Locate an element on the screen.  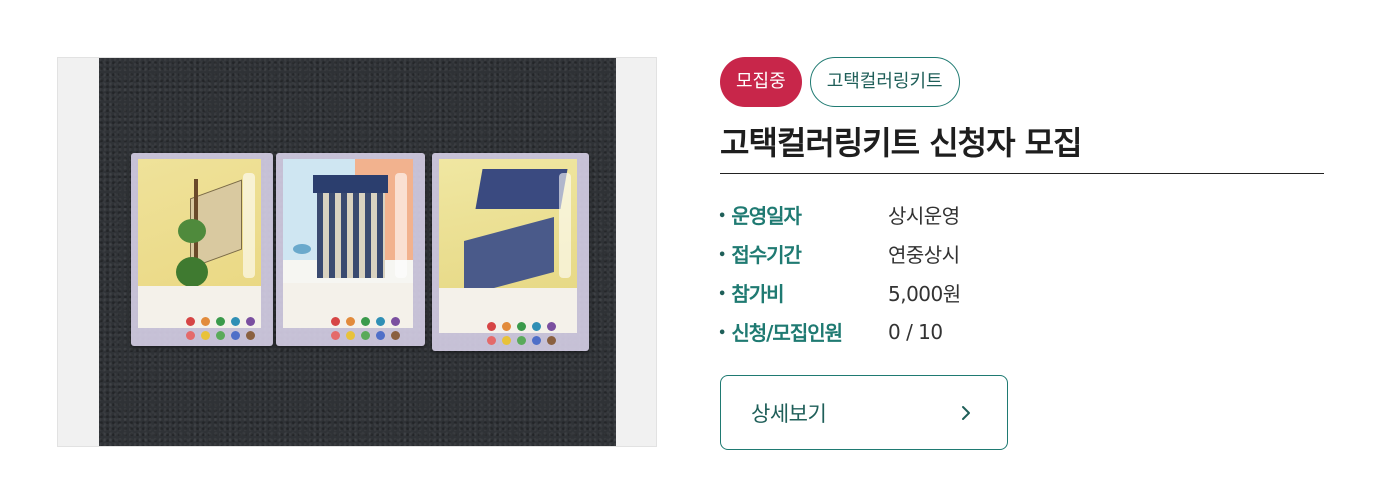
view-details-label: 상세보기 is located at coordinates (789, 413).